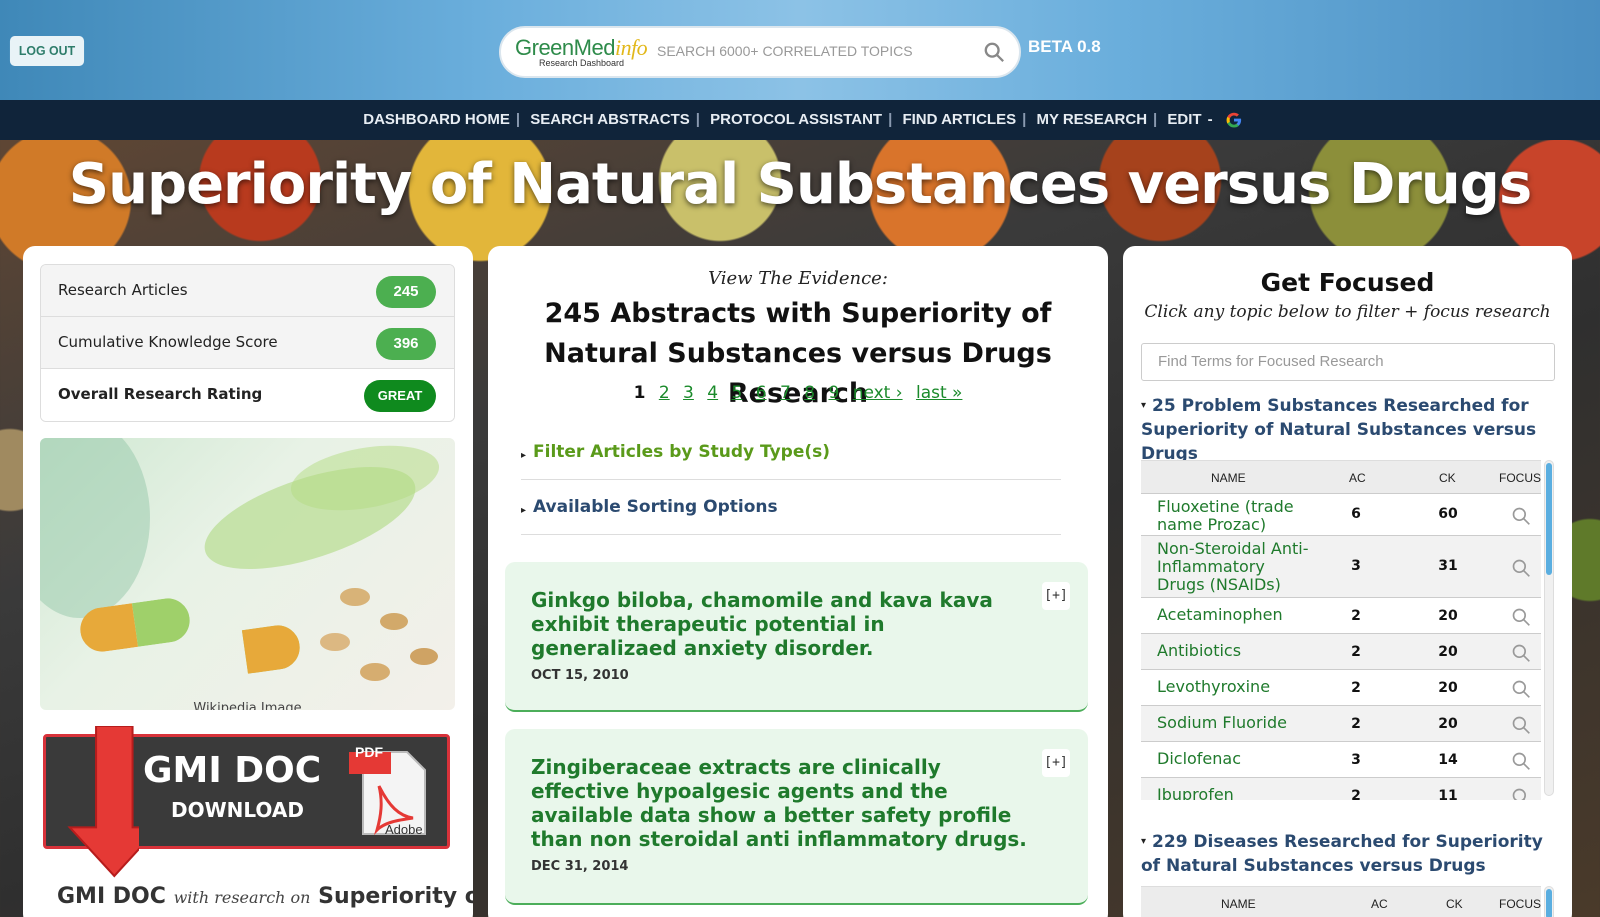  I want to click on page-link: 3, so click(688, 393).